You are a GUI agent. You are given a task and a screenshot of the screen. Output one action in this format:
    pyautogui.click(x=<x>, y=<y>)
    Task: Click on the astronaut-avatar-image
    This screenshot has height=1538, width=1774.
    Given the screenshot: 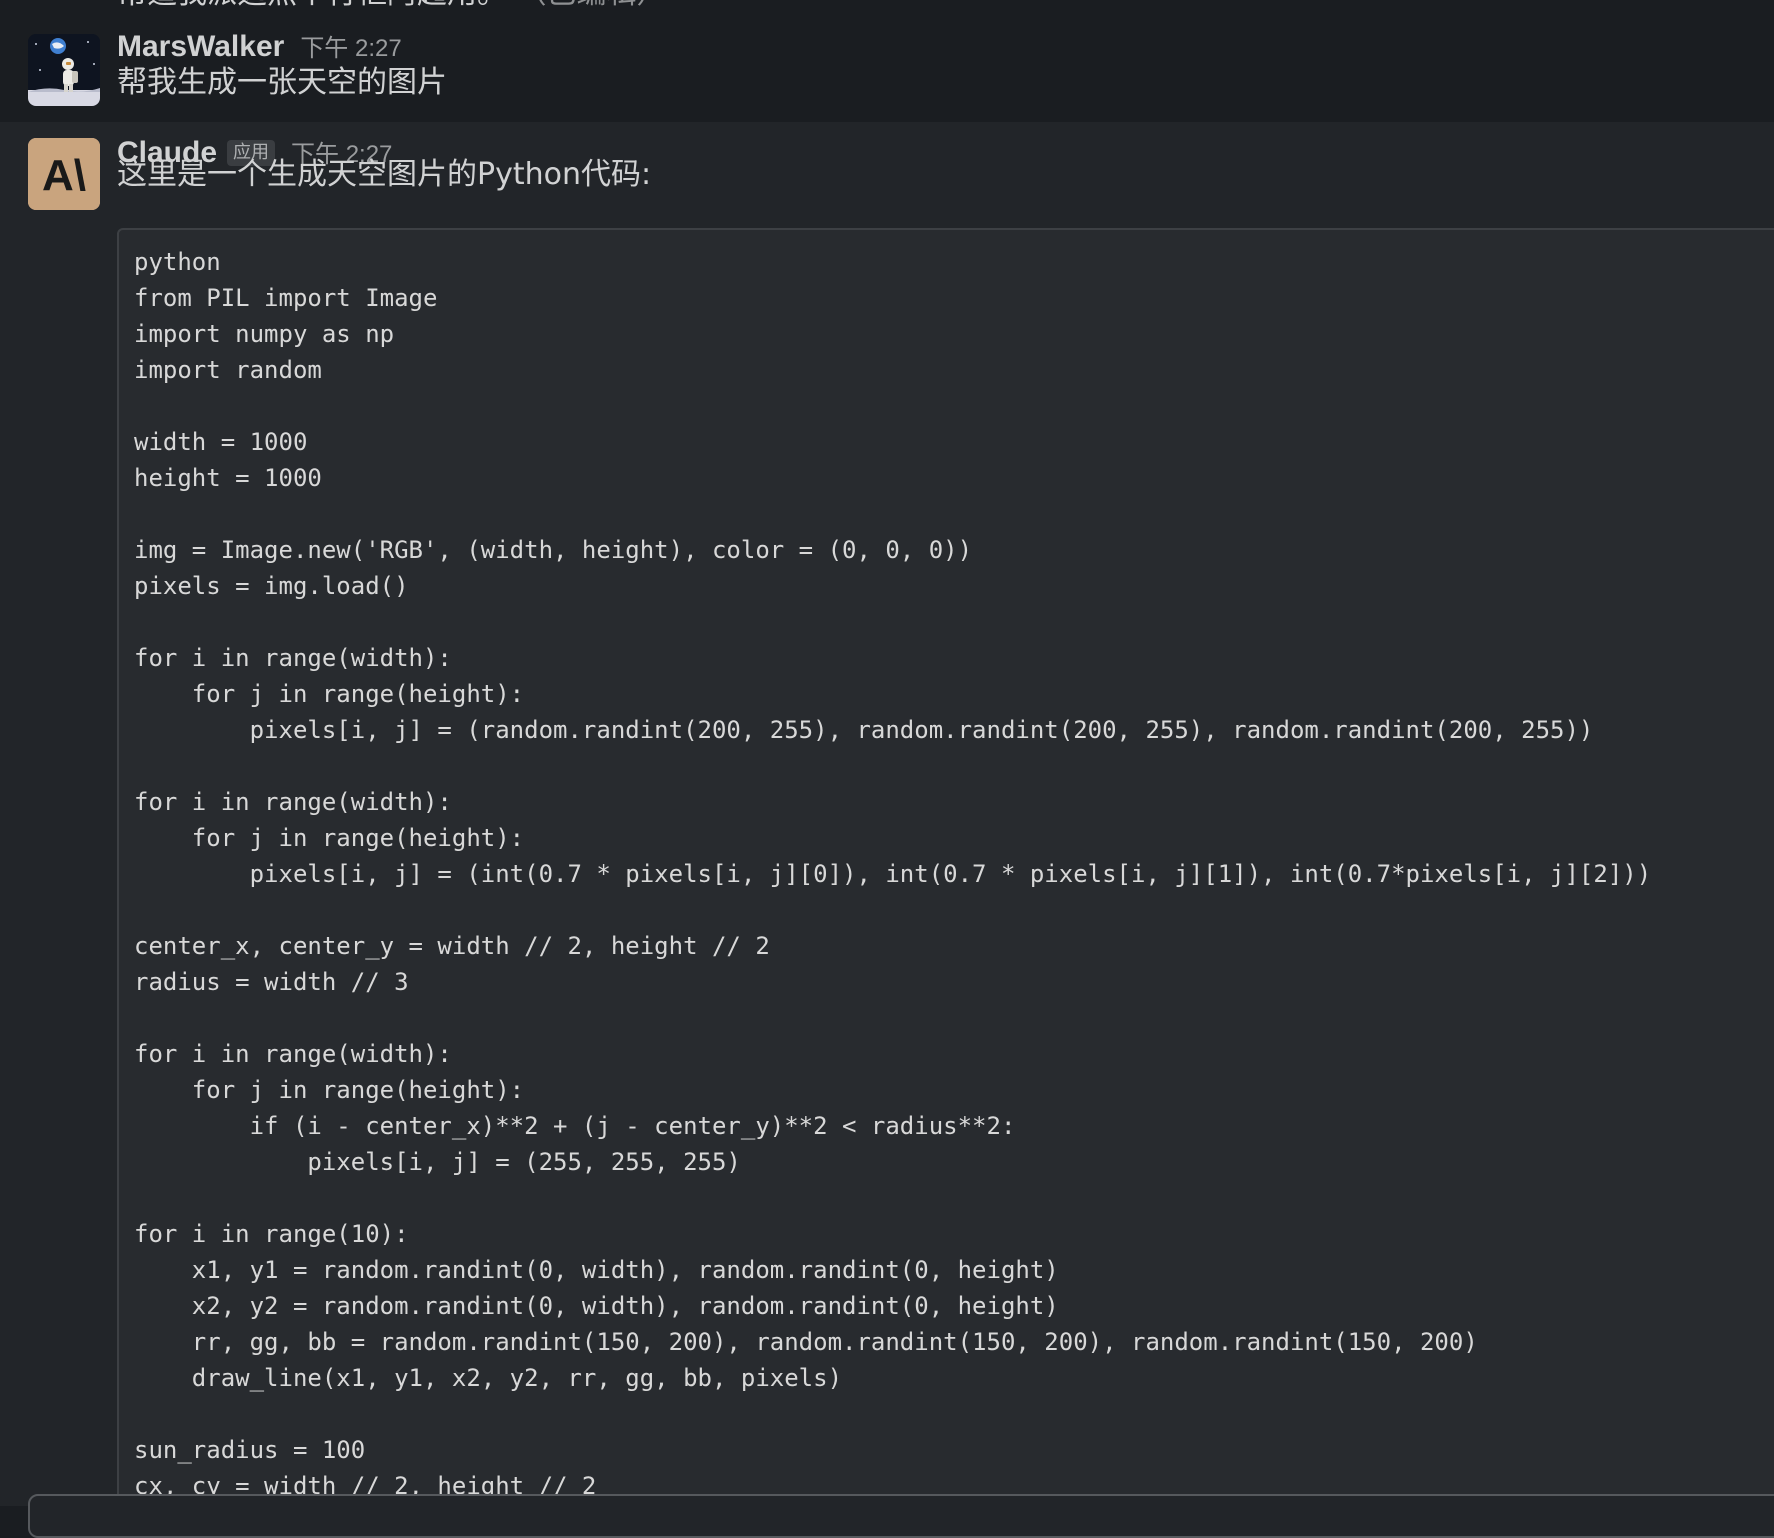 What is the action you would take?
    pyautogui.click(x=64, y=70)
    